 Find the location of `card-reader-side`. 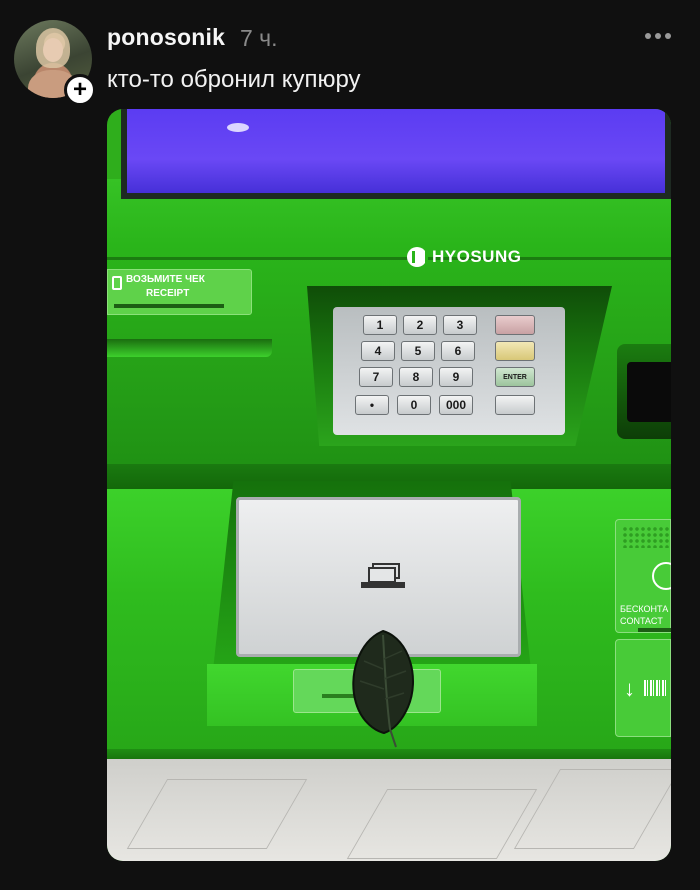

card-reader-side is located at coordinates (644, 391).